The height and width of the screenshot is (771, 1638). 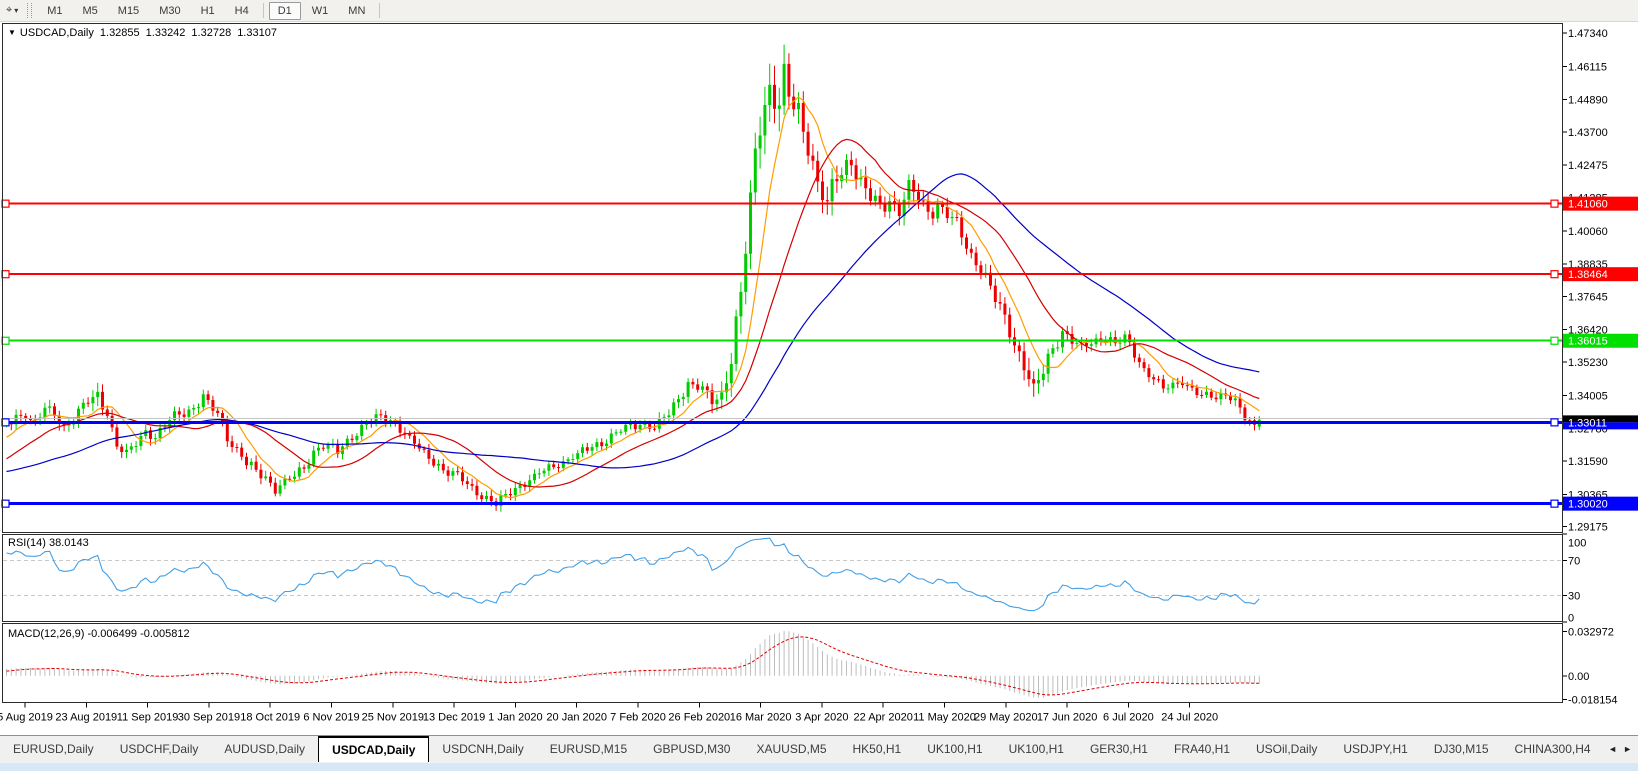 What do you see at coordinates (90, 11) in the screenshot?
I see `timeframe-button-m5: M5` at bounding box center [90, 11].